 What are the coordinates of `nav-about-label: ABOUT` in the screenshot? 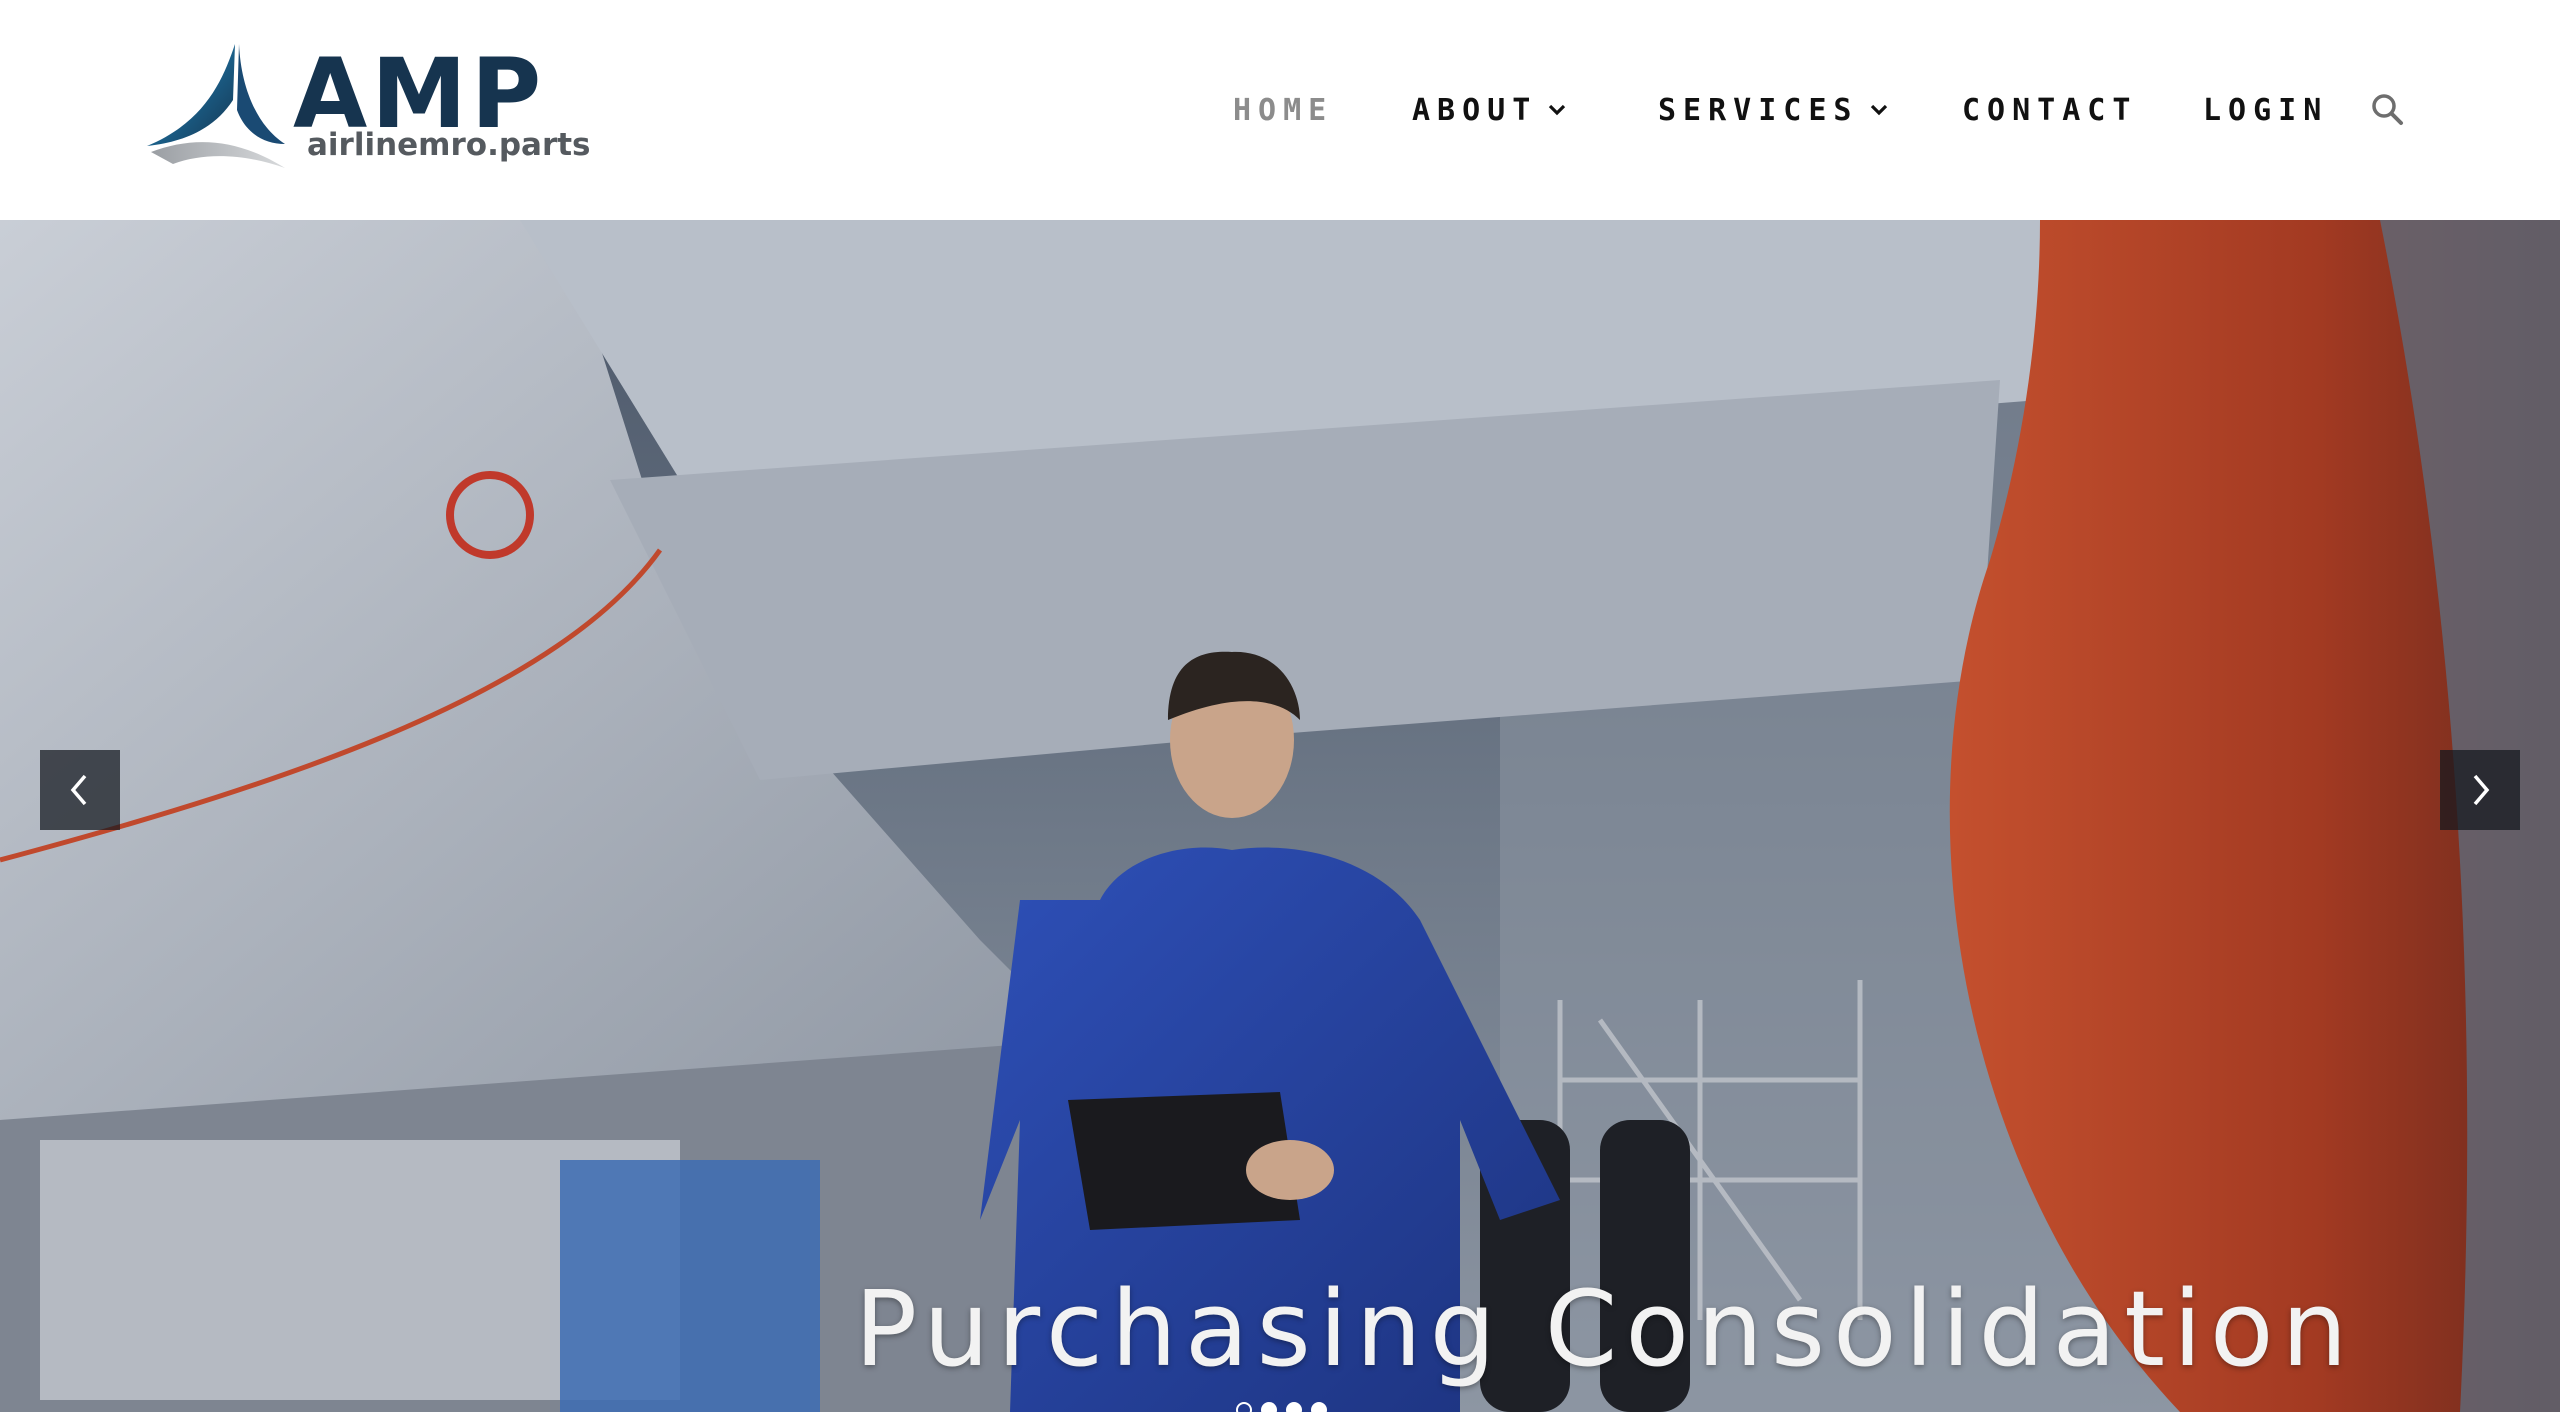 It's located at (1475, 110).